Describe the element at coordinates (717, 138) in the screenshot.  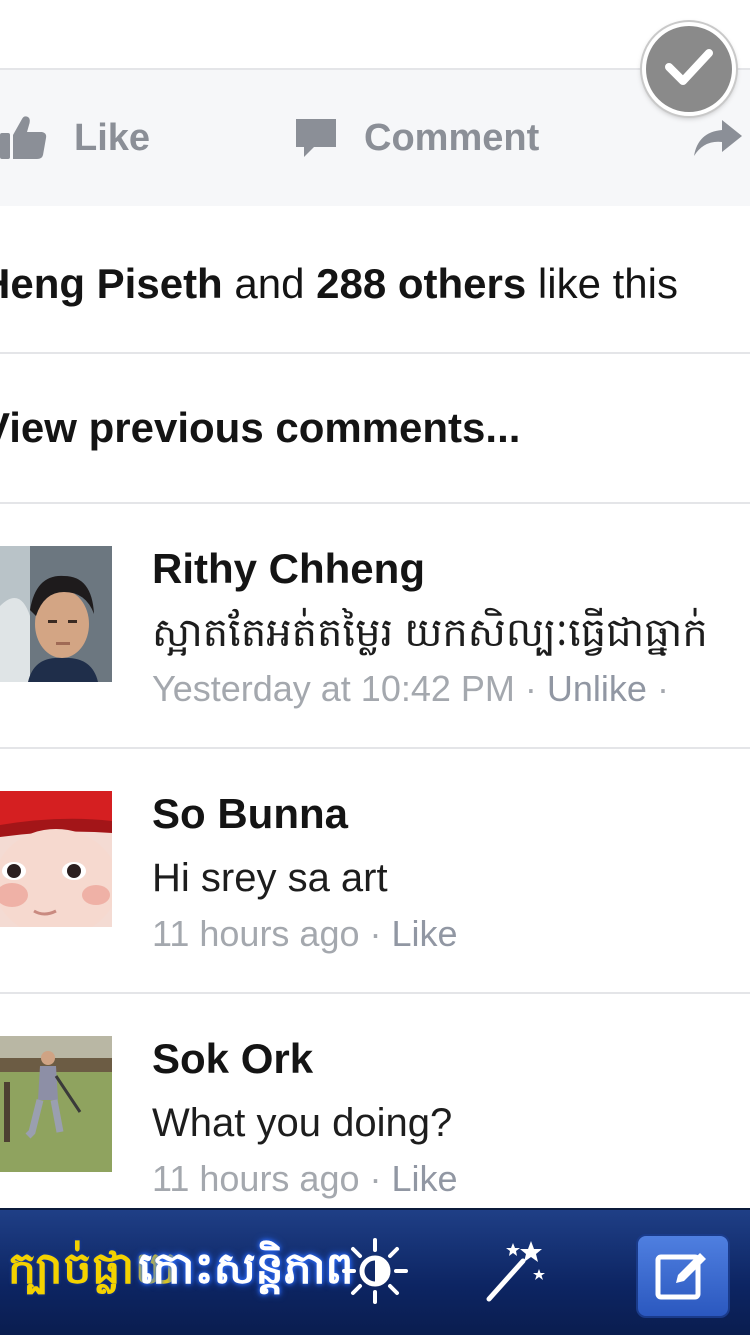
I see `share-arrow-icon` at that location.